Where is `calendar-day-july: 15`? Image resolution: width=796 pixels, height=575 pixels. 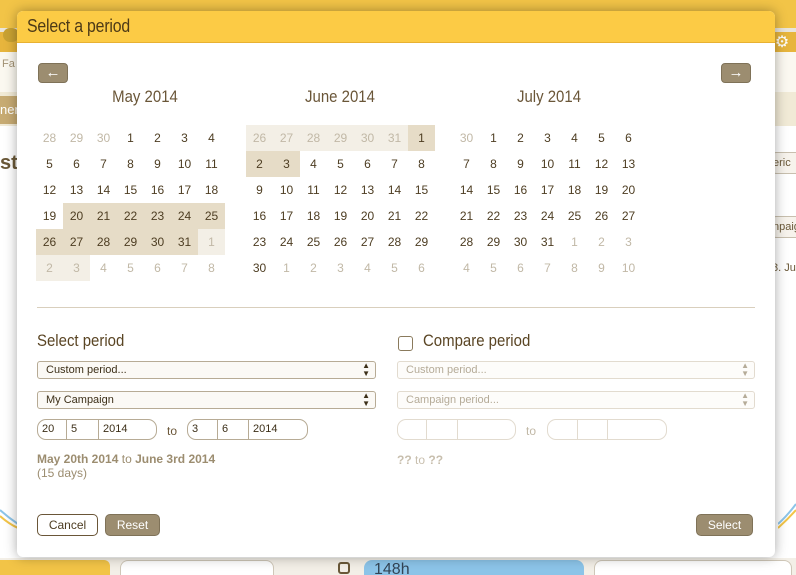 calendar-day-july: 15 is located at coordinates (493, 190).